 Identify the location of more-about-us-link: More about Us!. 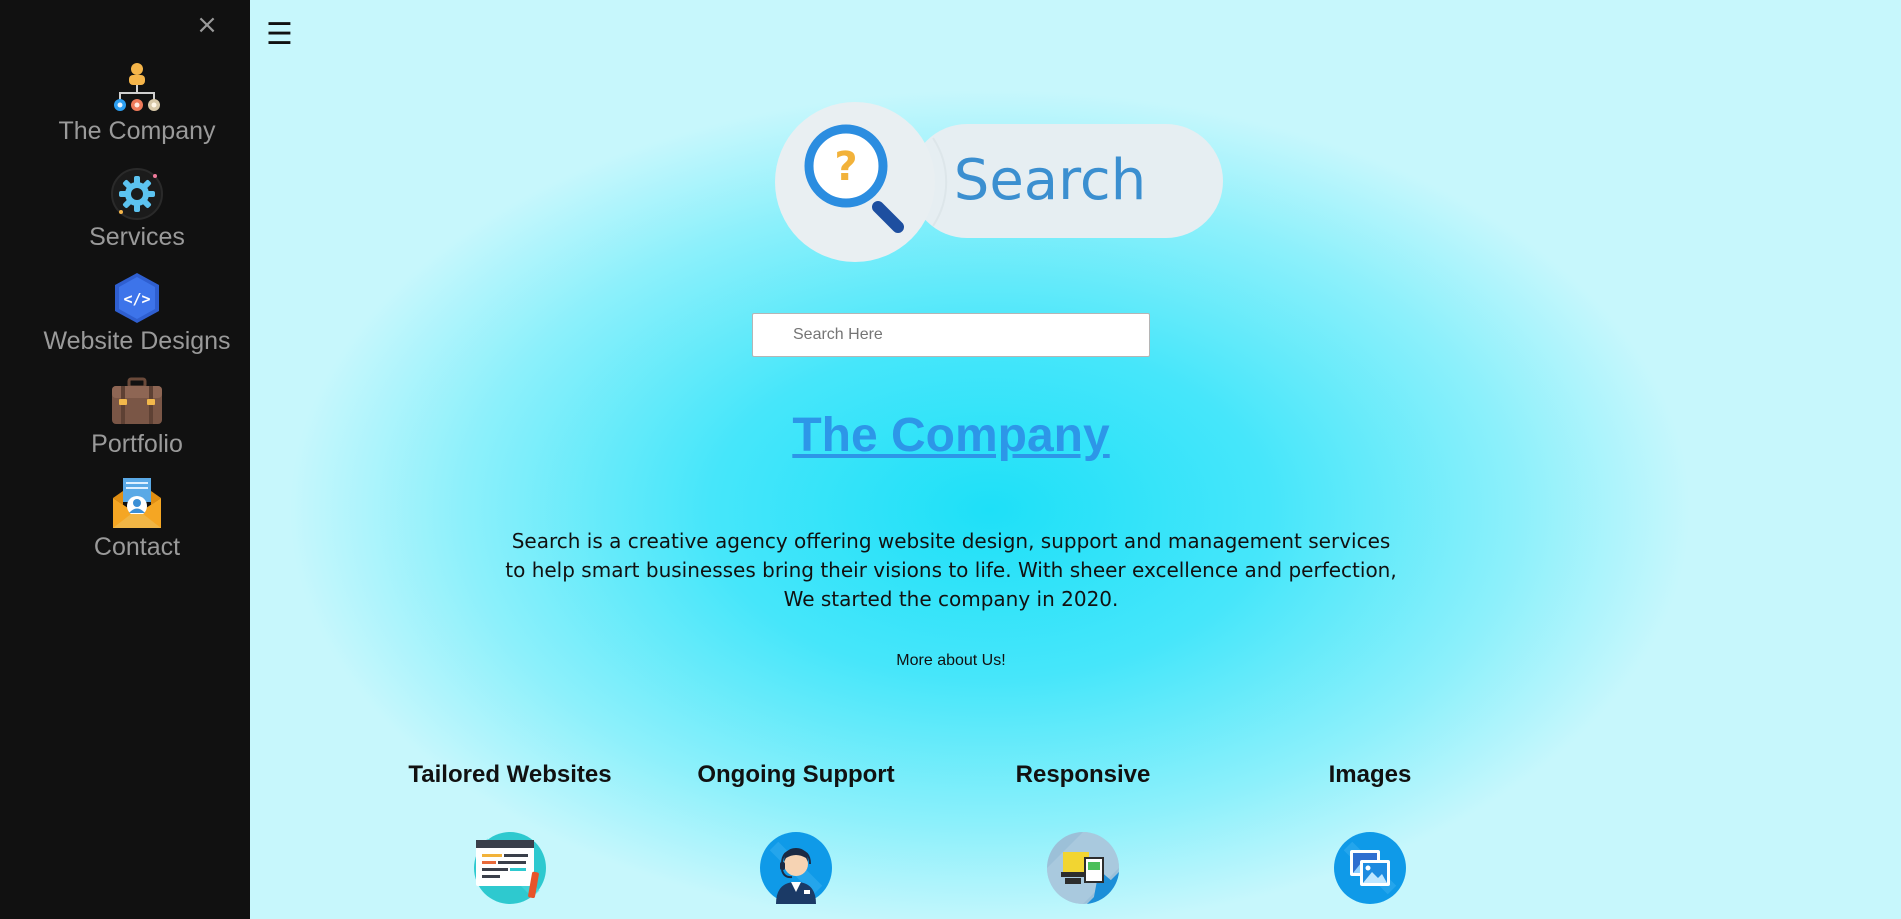
(951, 661).